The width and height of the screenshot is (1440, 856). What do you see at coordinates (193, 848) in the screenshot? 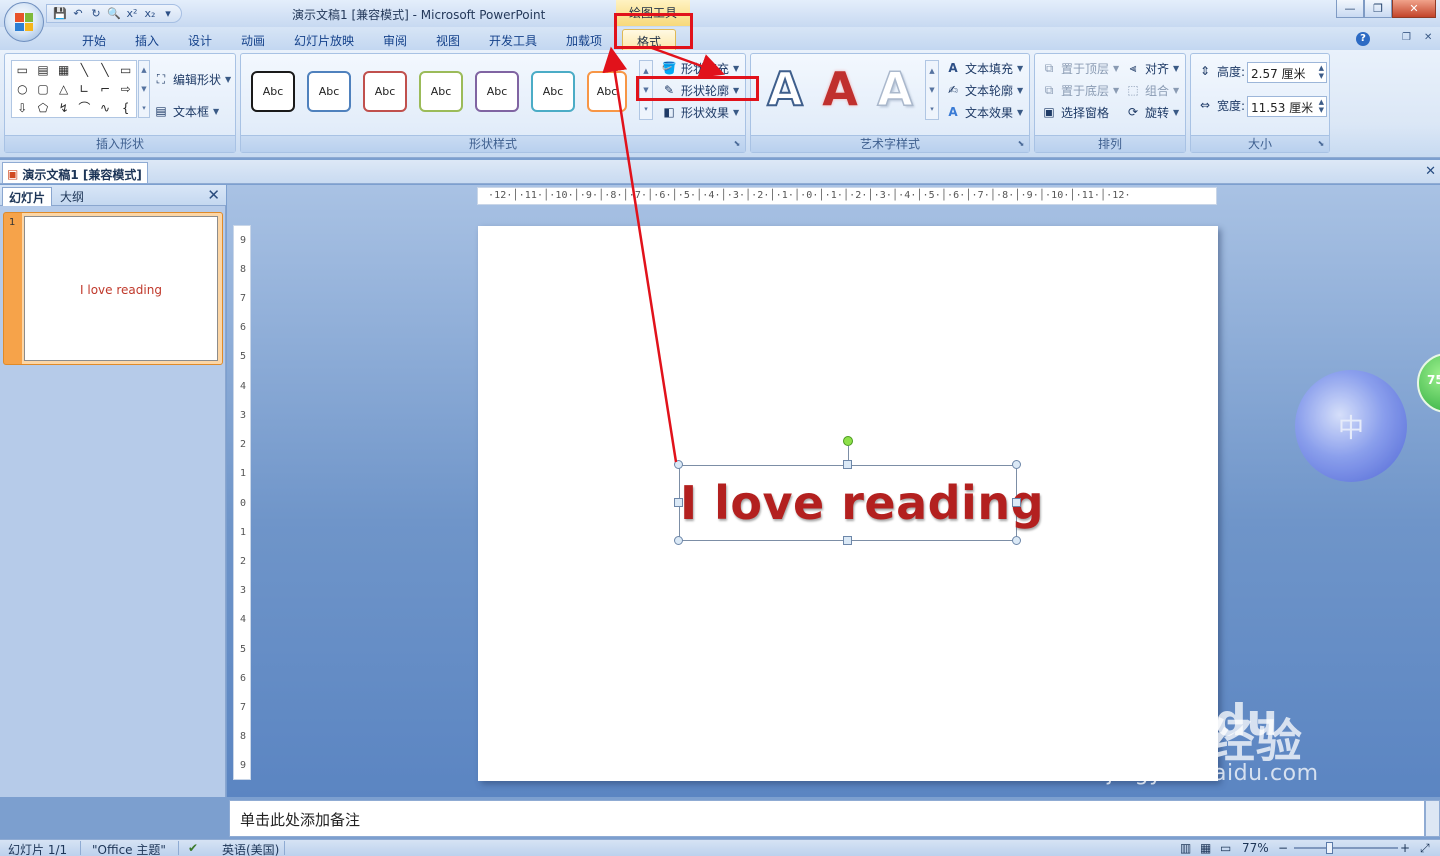
I see `spellcheck-icon: ✔` at bounding box center [193, 848].